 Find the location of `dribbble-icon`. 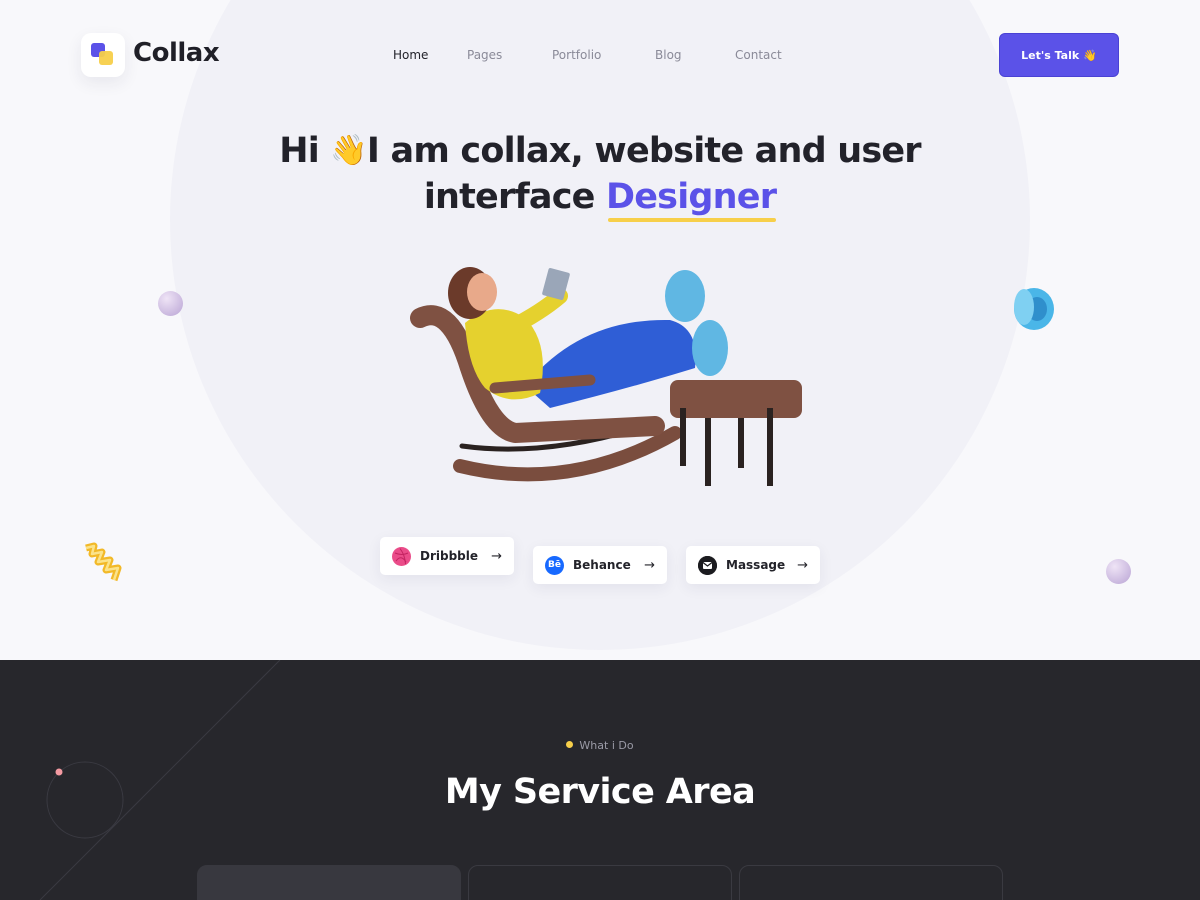

dribbble-icon is located at coordinates (401, 556).